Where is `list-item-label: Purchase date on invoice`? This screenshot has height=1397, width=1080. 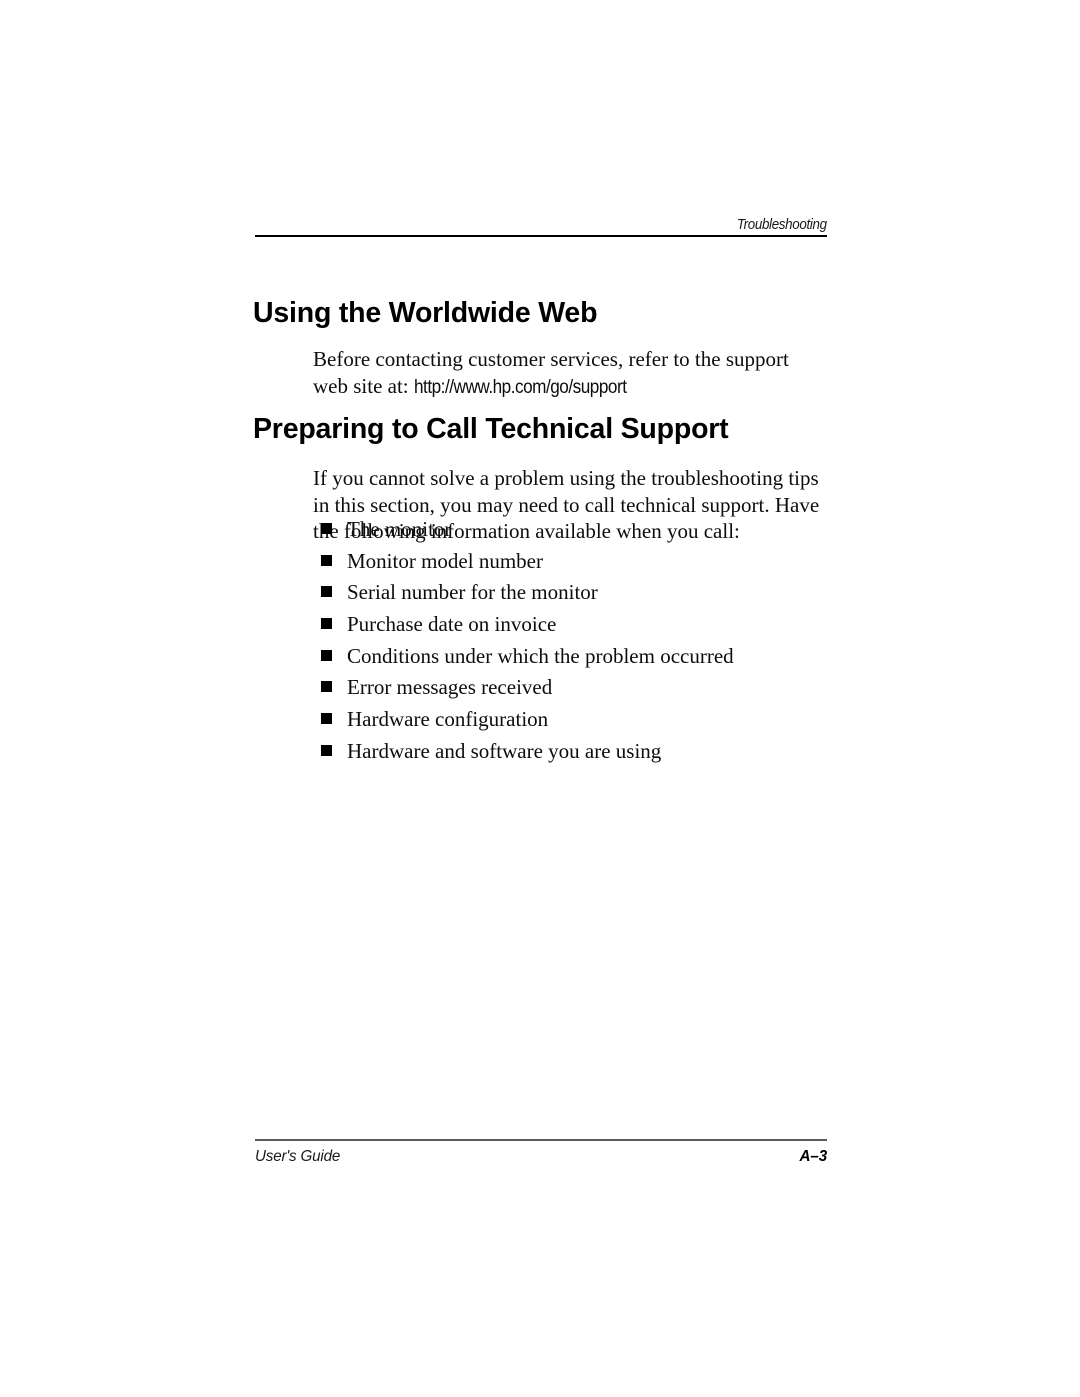 list-item-label: Purchase date on invoice is located at coordinates (452, 624).